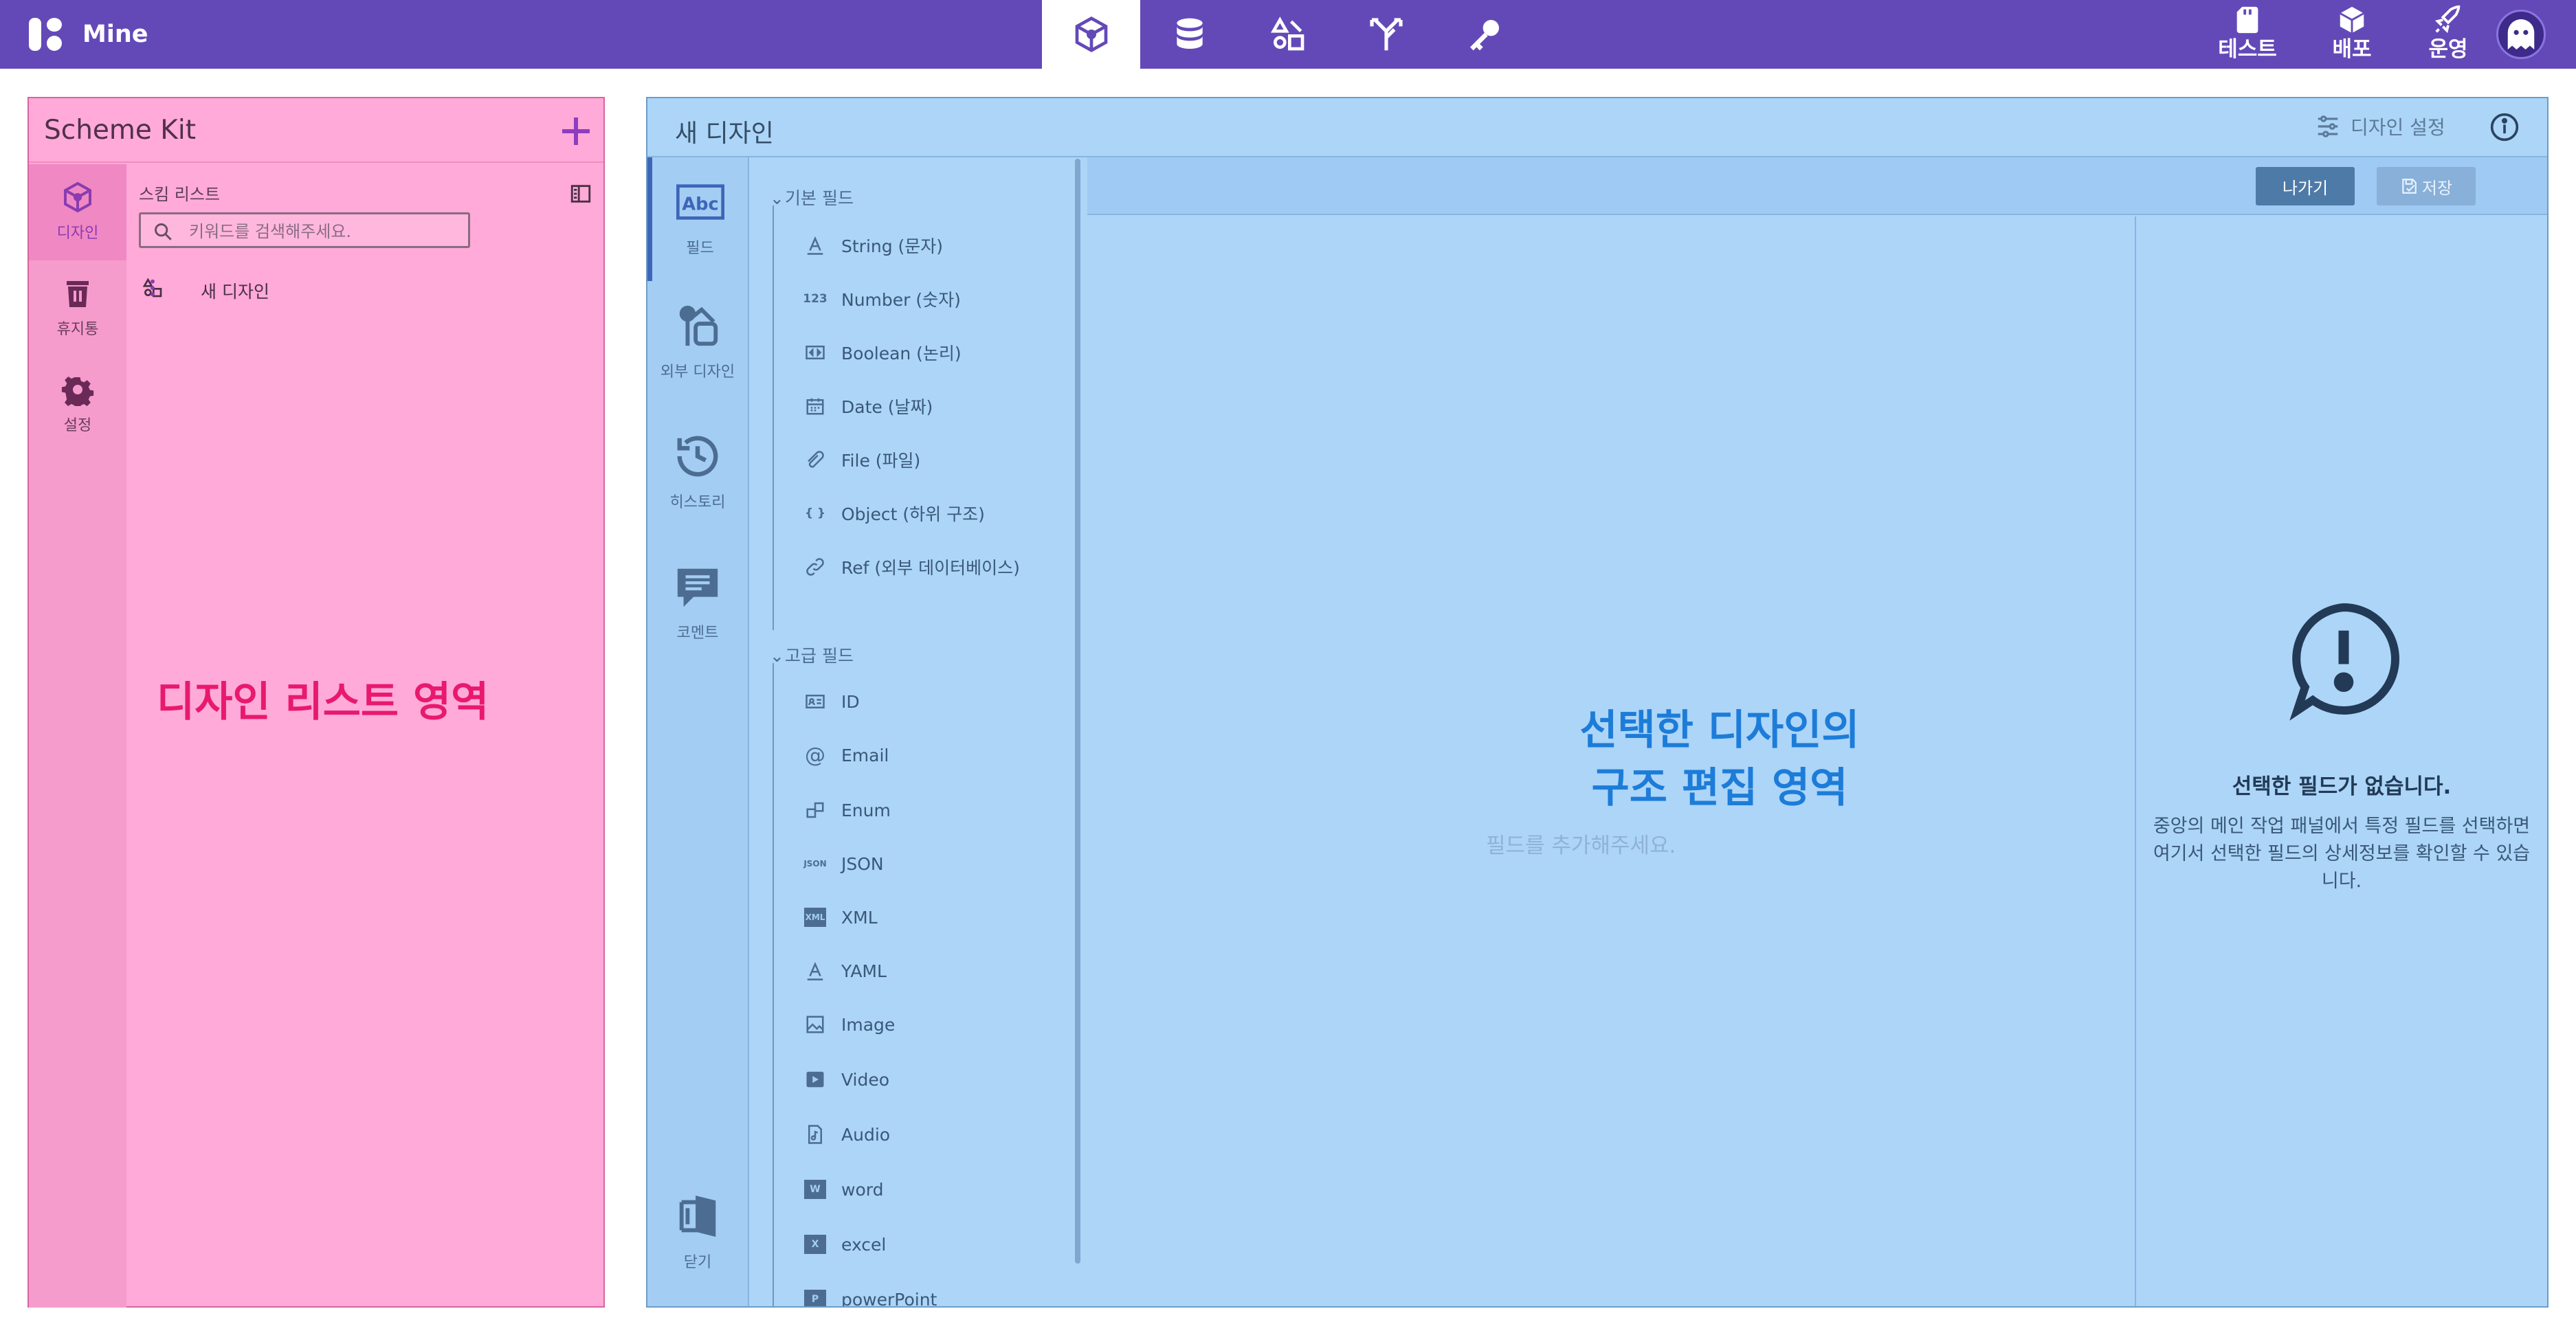  Describe the element at coordinates (316, 130) in the screenshot. I see `scheme-list-header: Scheme Kit` at that location.